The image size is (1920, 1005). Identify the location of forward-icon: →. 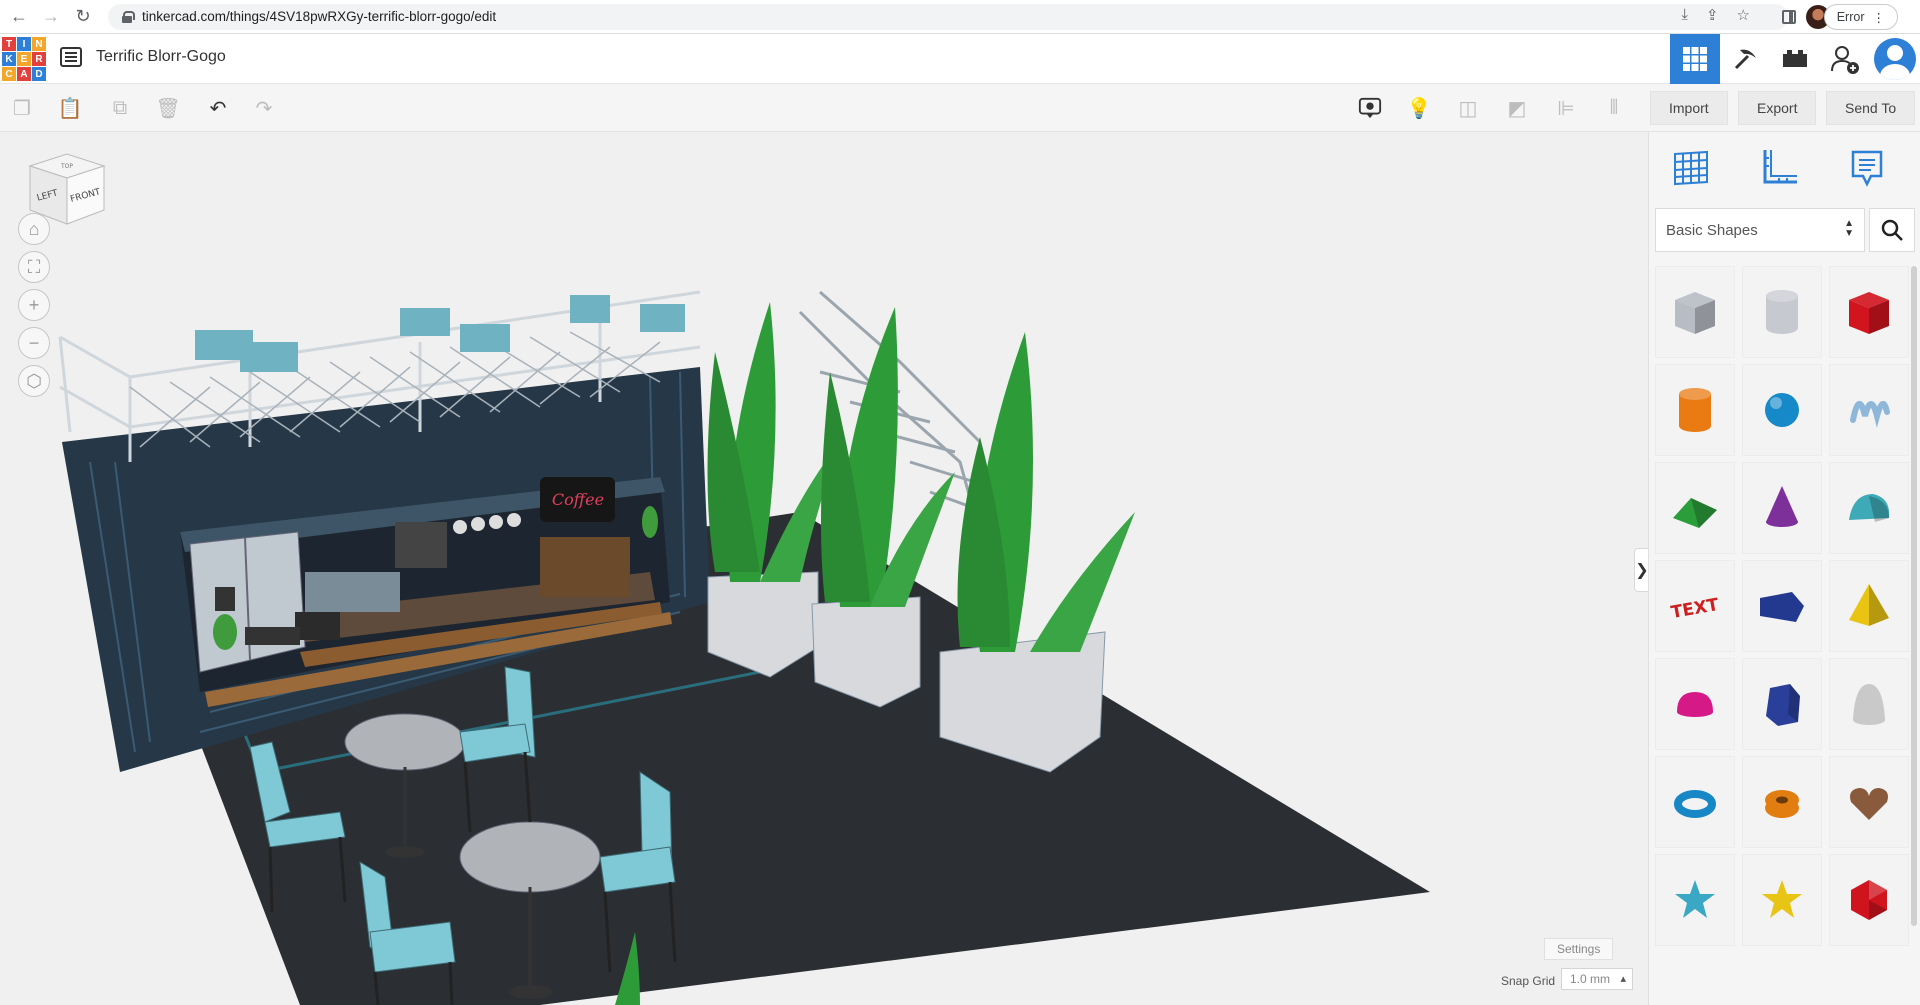
(51, 17).